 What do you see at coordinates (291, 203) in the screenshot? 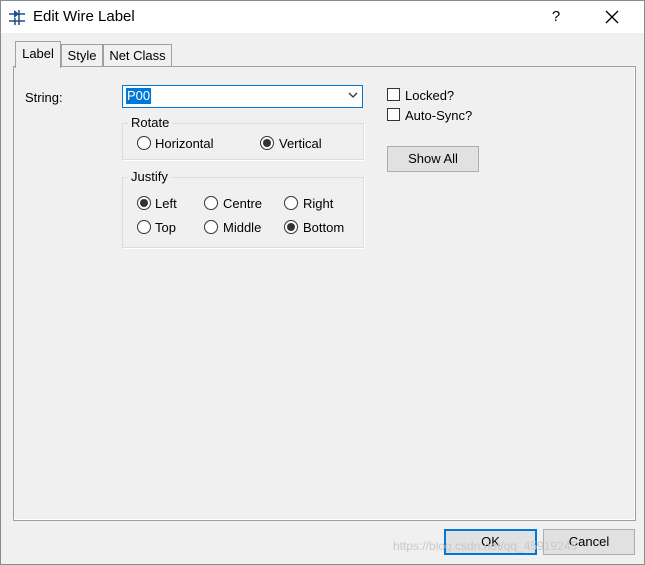
I see `justify-right-radio` at bounding box center [291, 203].